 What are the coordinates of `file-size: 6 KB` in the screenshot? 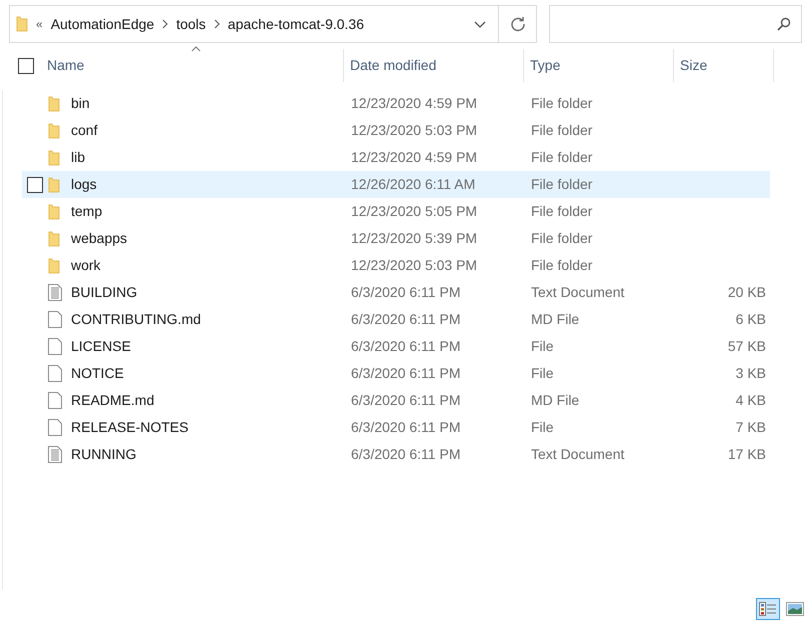 It's located at (751, 319).